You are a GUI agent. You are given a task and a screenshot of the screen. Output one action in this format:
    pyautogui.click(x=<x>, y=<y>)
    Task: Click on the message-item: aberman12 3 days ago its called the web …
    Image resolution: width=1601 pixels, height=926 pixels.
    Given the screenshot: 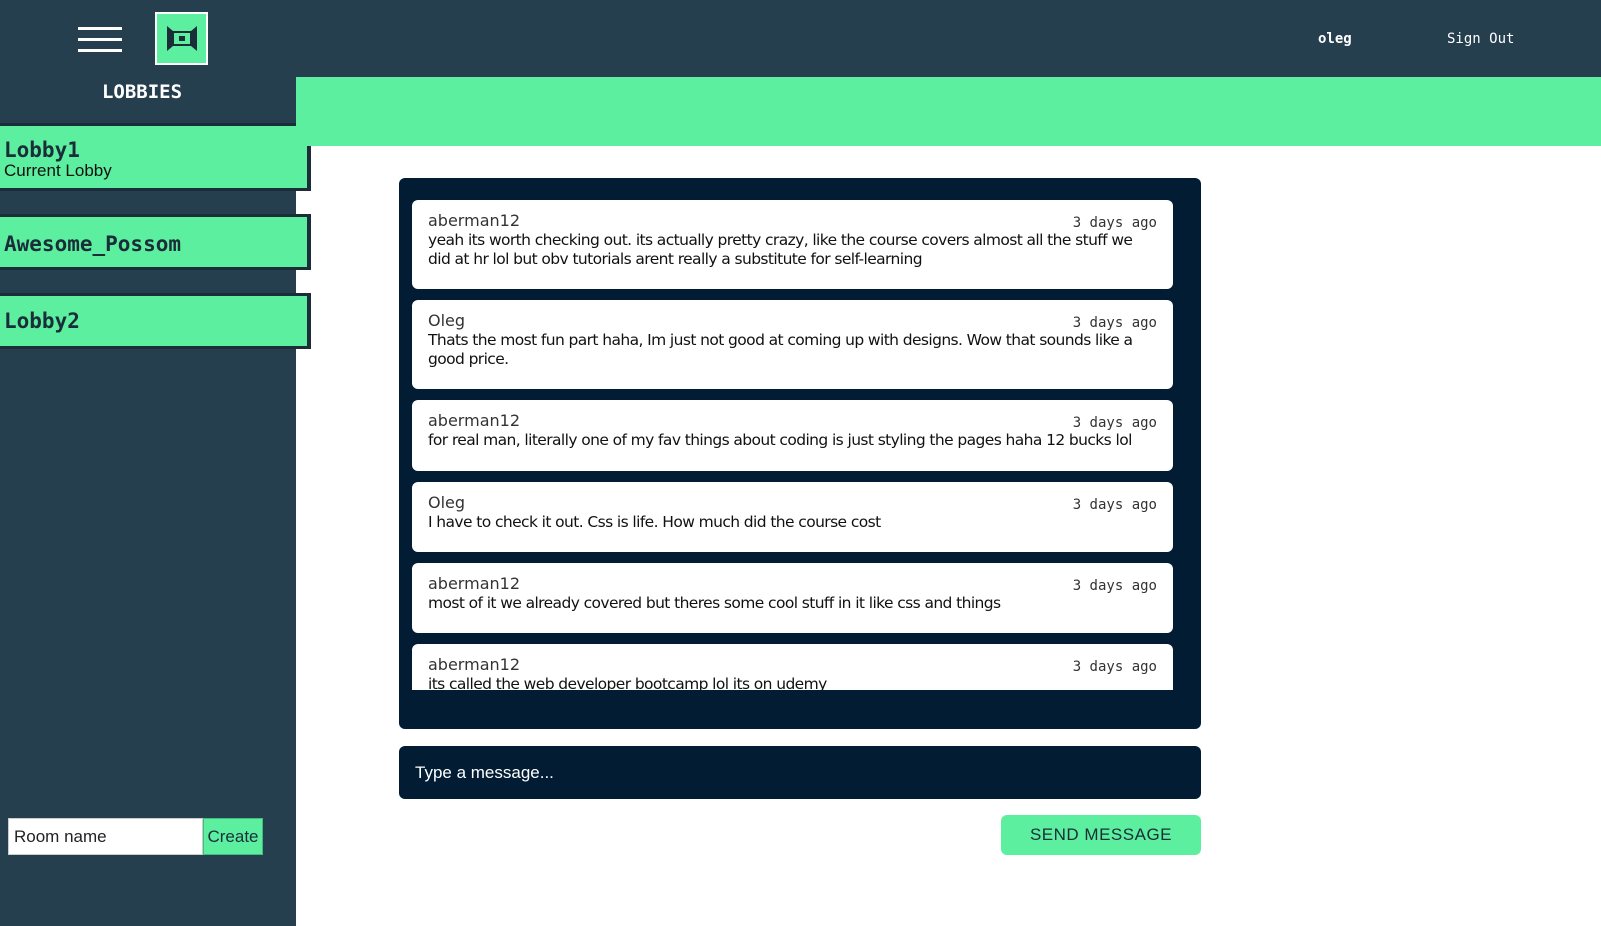 What is the action you would take?
    pyautogui.click(x=792, y=667)
    